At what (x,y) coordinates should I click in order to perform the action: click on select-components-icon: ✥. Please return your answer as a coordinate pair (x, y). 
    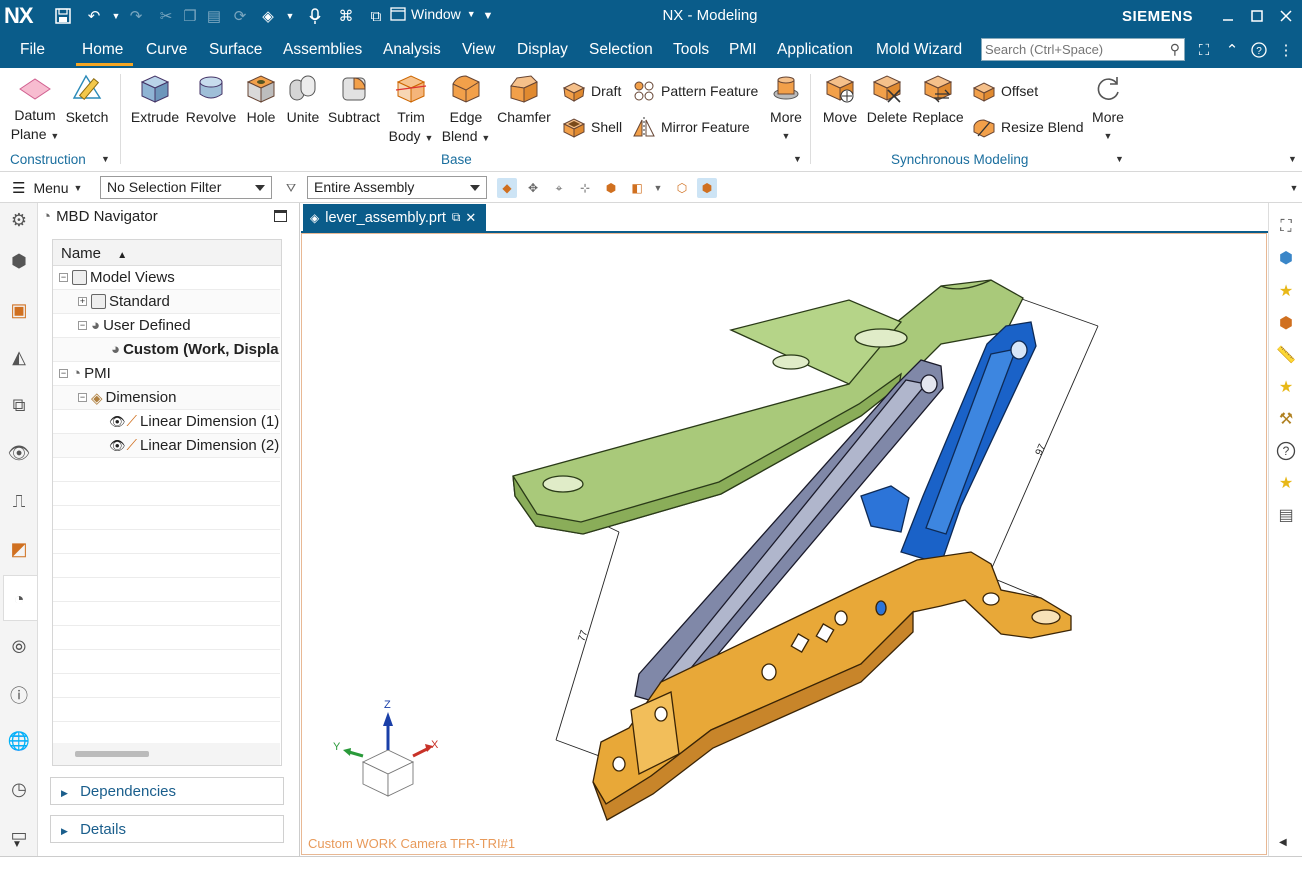
    Looking at the image, I should click on (533, 188).